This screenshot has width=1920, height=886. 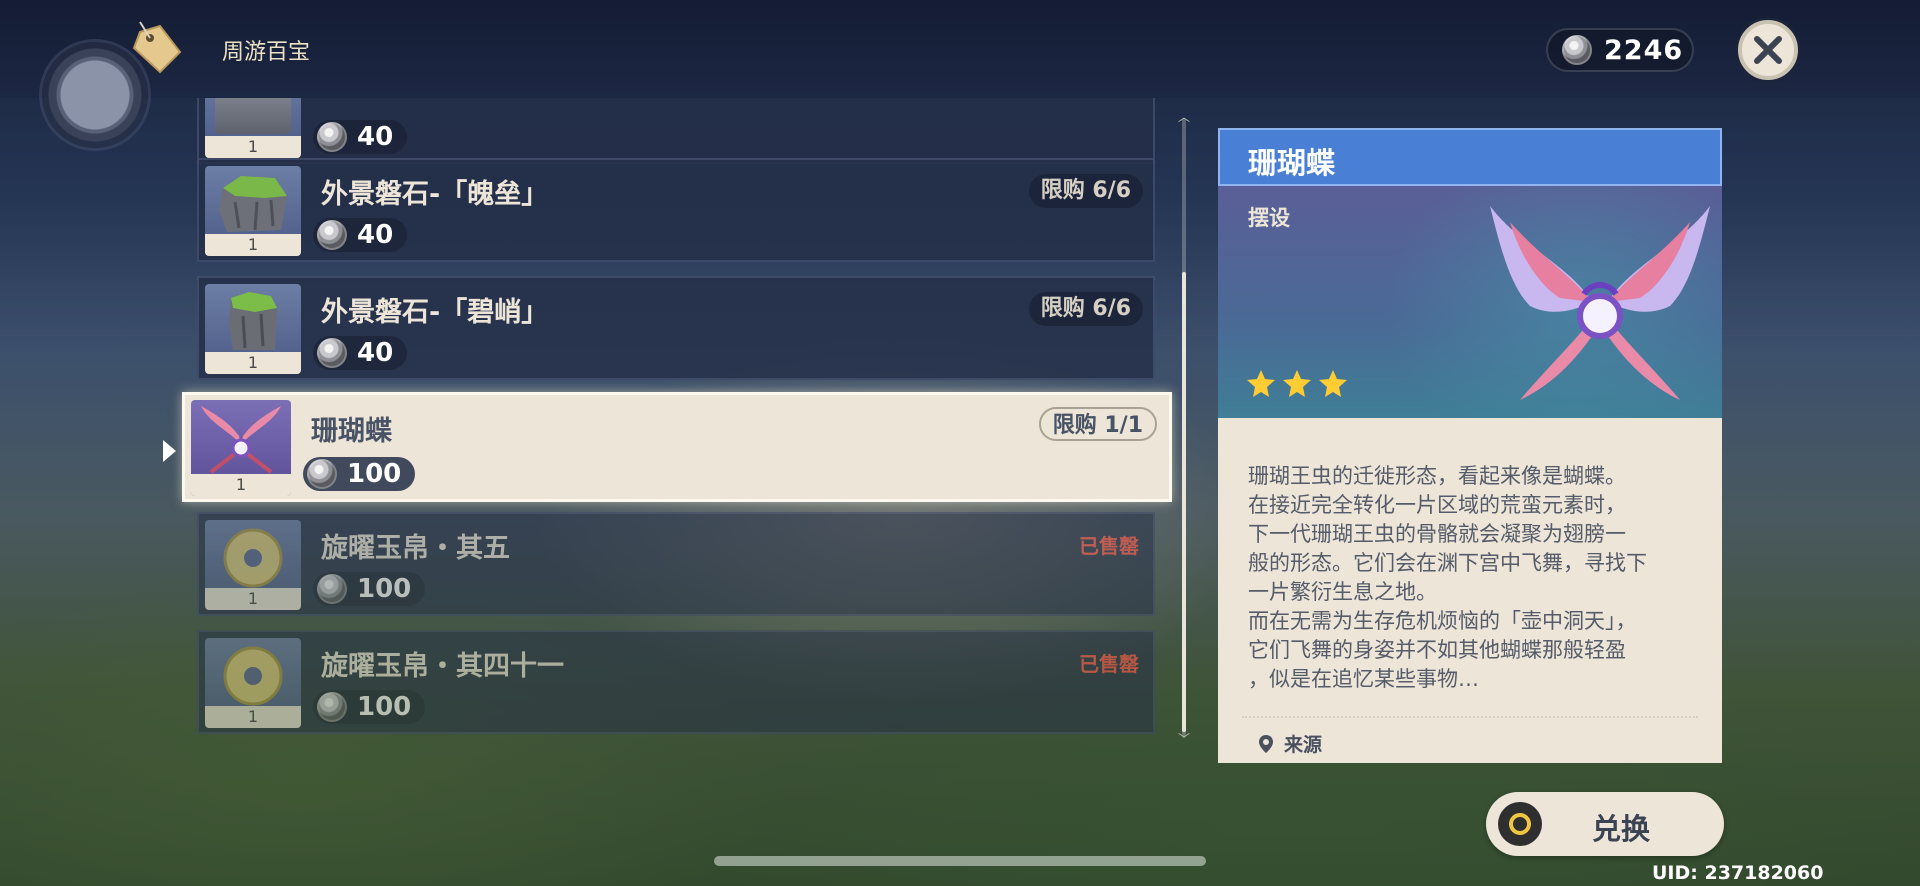 I want to click on close-icon, so click(x=1768, y=50).